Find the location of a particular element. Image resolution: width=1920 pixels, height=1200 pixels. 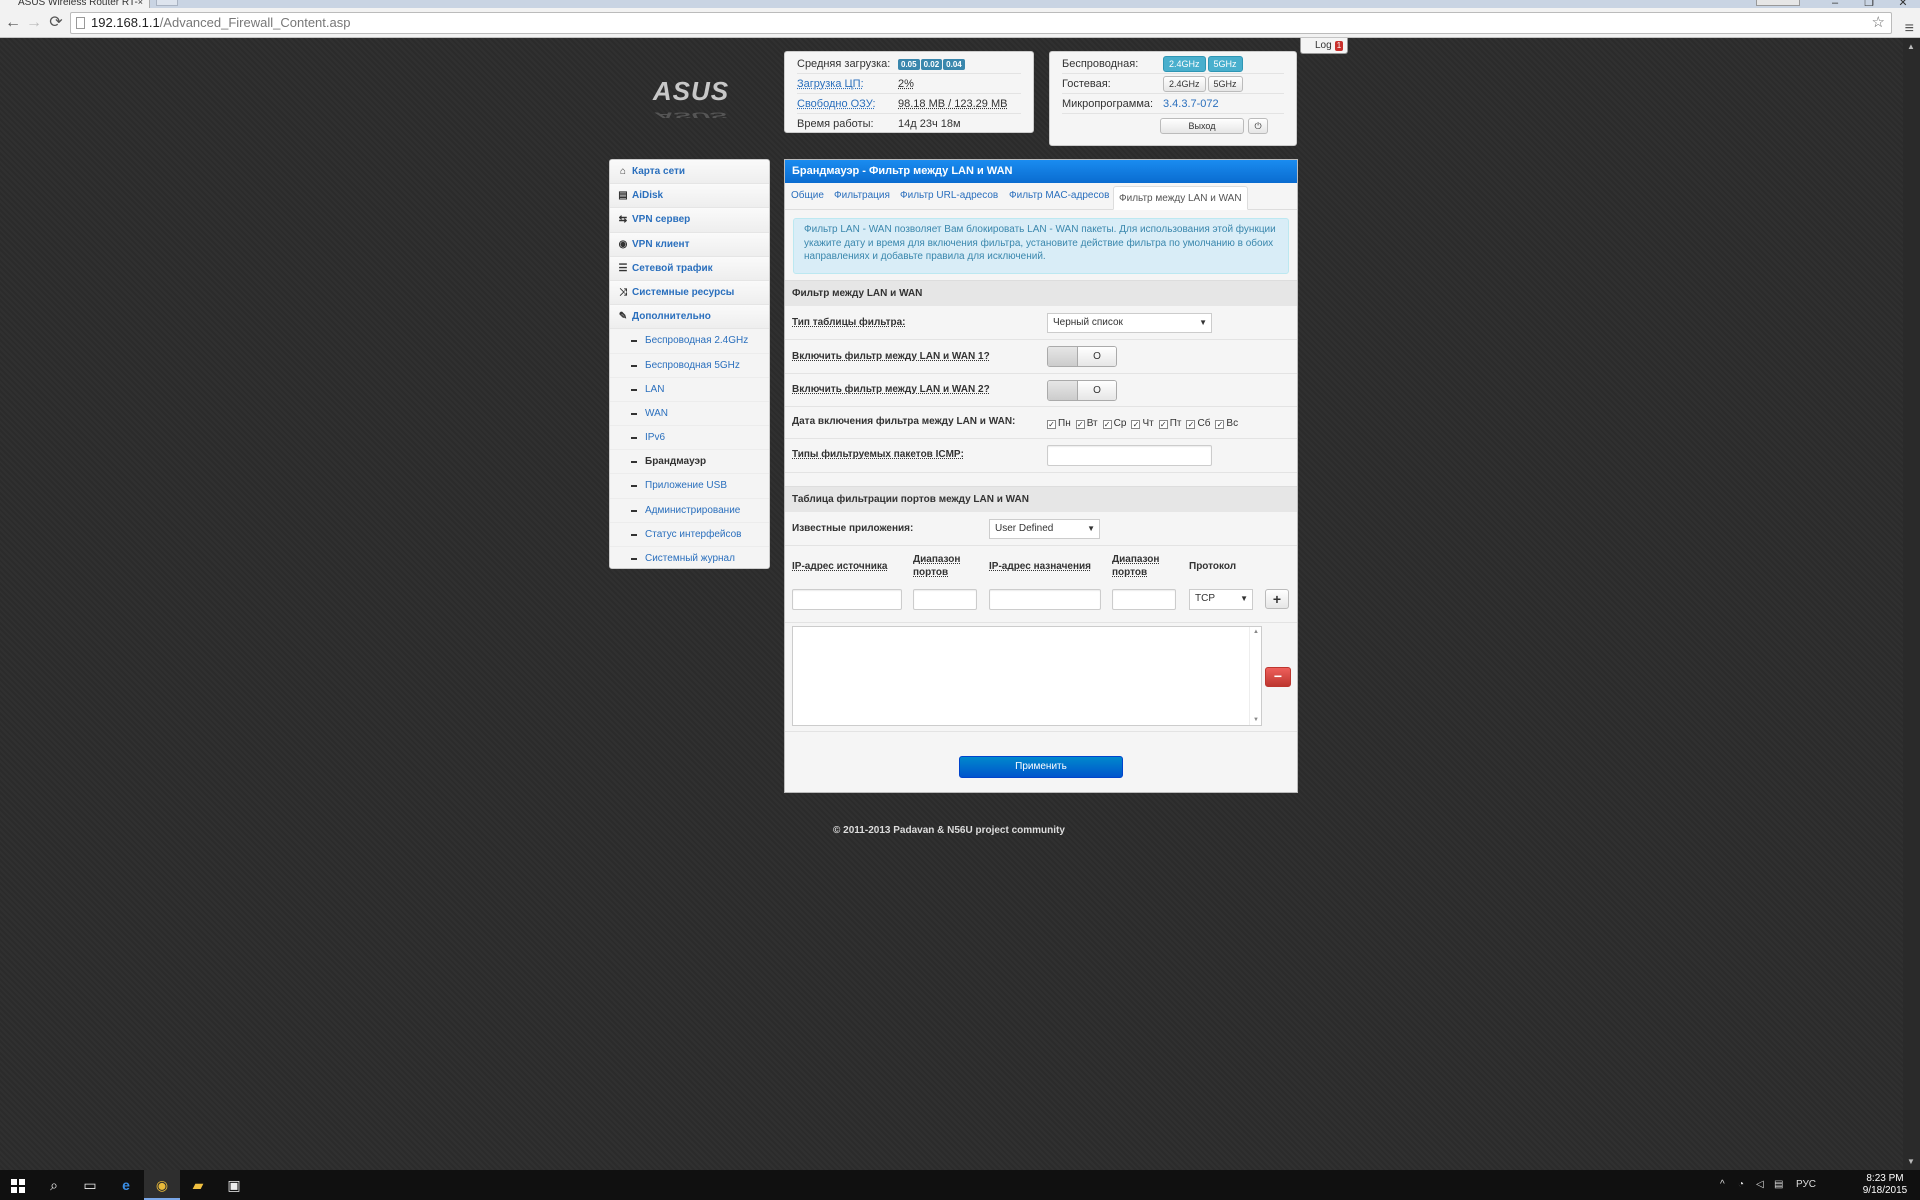

src-ip-input is located at coordinates (847, 599).